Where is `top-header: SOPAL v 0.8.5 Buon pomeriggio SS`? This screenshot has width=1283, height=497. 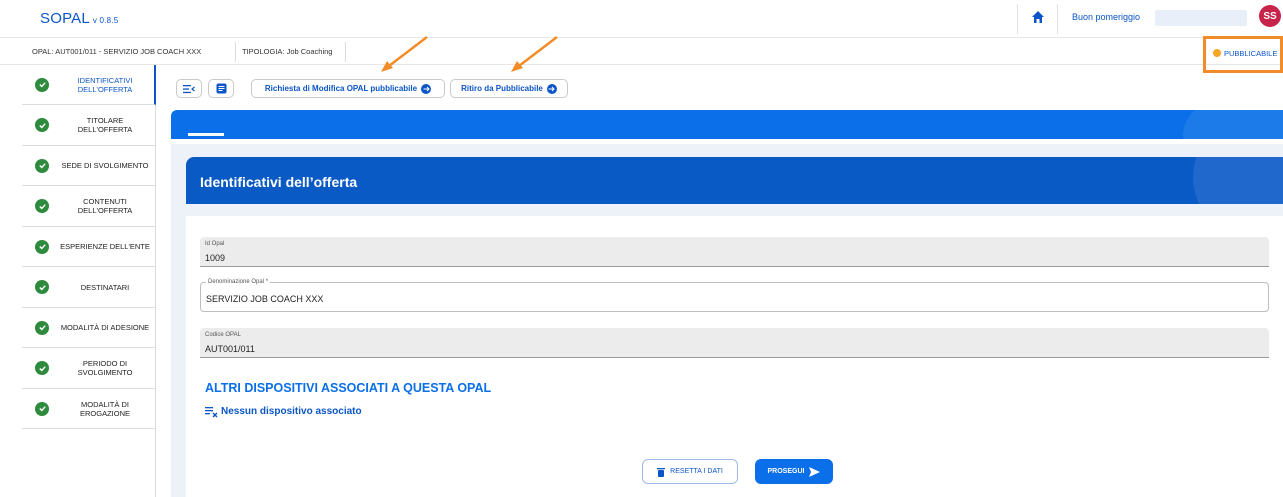 top-header: SOPAL v 0.8.5 Buon pomeriggio SS is located at coordinates (641, 19).